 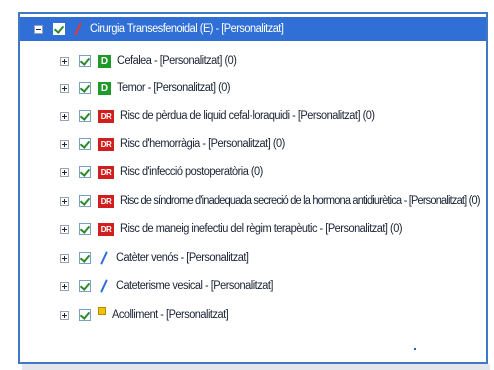 I want to click on item-label: Acolliment - [Personalitzat], so click(x=170, y=315).